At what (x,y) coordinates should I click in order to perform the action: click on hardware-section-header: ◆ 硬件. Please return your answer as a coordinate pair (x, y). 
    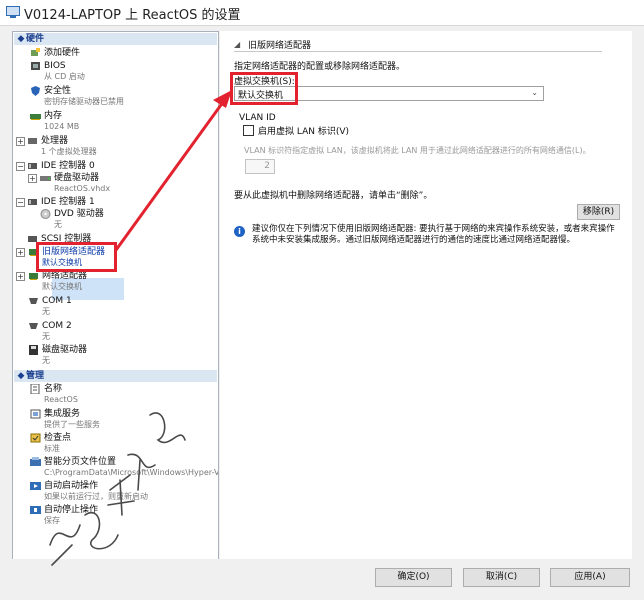
    Looking at the image, I should click on (115, 39).